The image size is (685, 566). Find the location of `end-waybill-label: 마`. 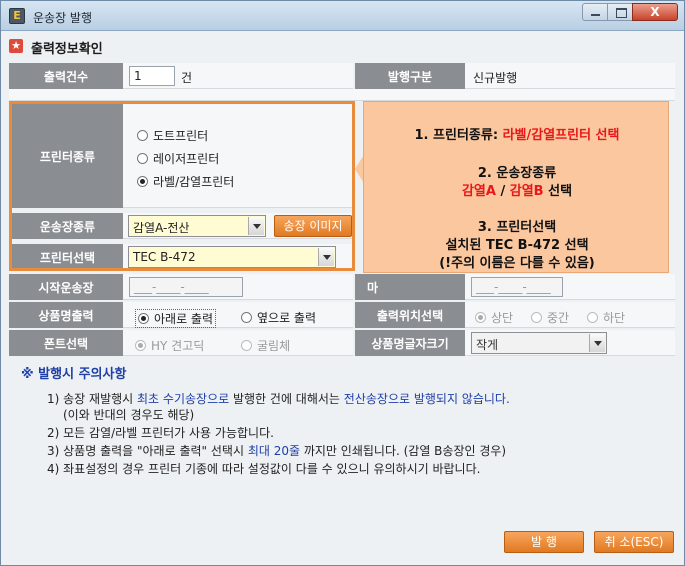

end-waybill-label: 마 is located at coordinates (410, 287).